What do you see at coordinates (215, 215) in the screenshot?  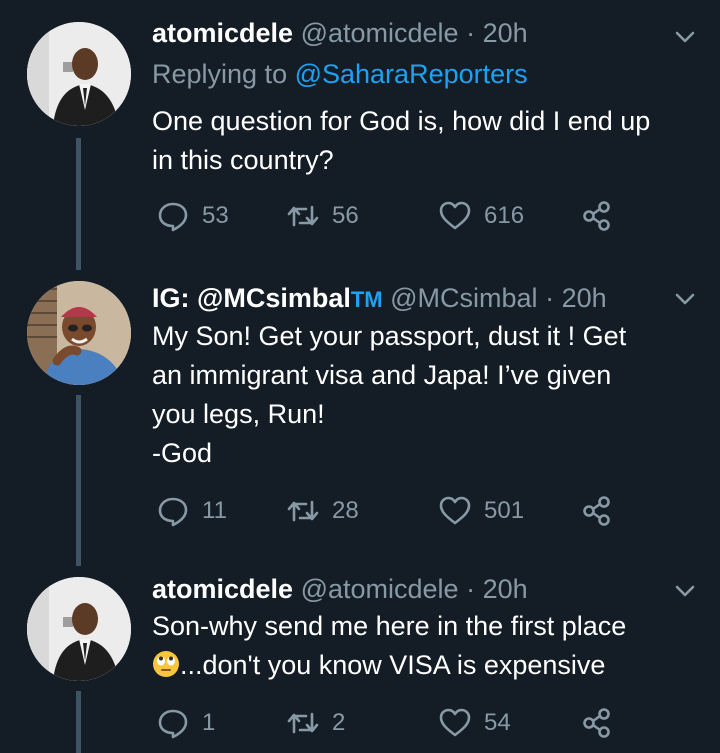 I see `reply-count: 53` at bounding box center [215, 215].